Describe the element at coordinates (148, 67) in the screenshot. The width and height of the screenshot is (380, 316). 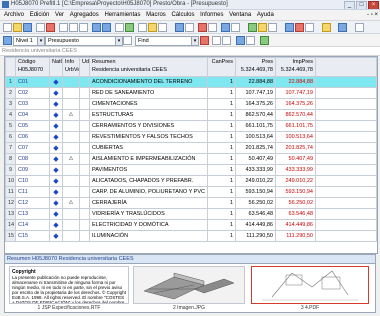
I see `col-header-resumen: Resumen Residencia universitaria CEES` at that location.